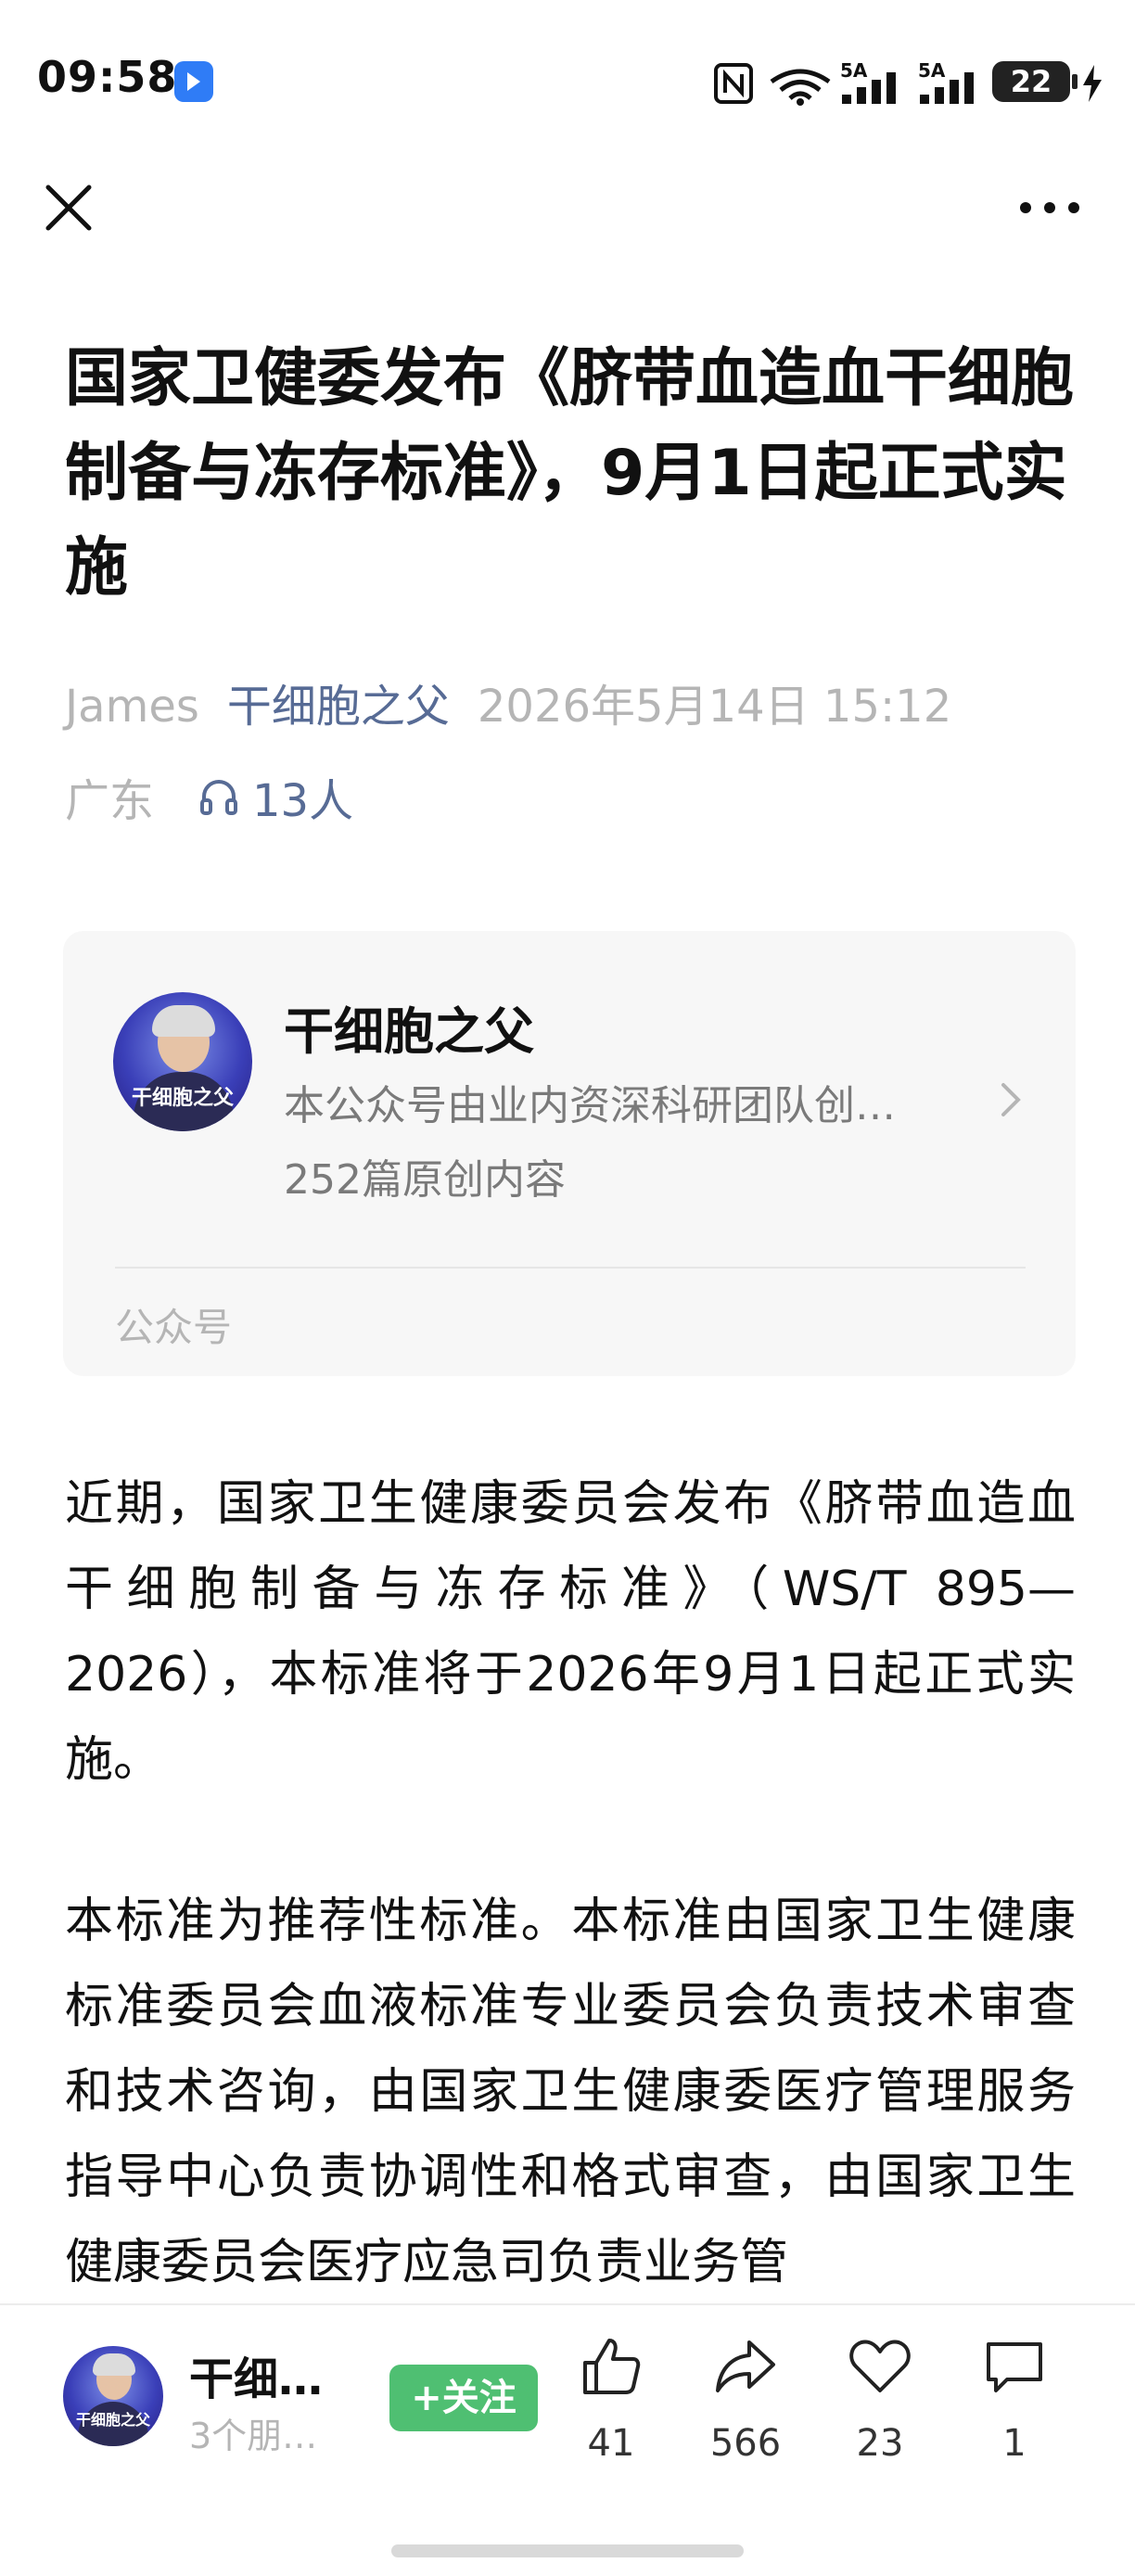 The width and height of the screenshot is (1135, 2576). What do you see at coordinates (715, 707) in the screenshot?
I see `publish-date: 2026年5月14日 15:12` at bounding box center [715, 707].